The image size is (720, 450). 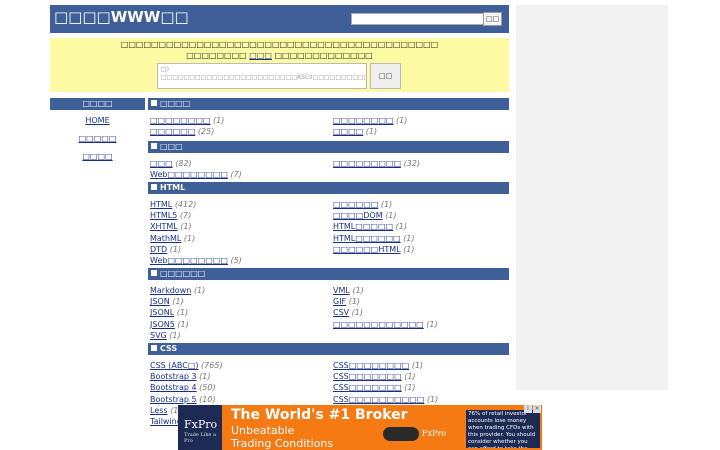 What do you see at coordinates (328, 188) in the screenshot?
I see `section-header: HTML` at bounding box center [328, 188].